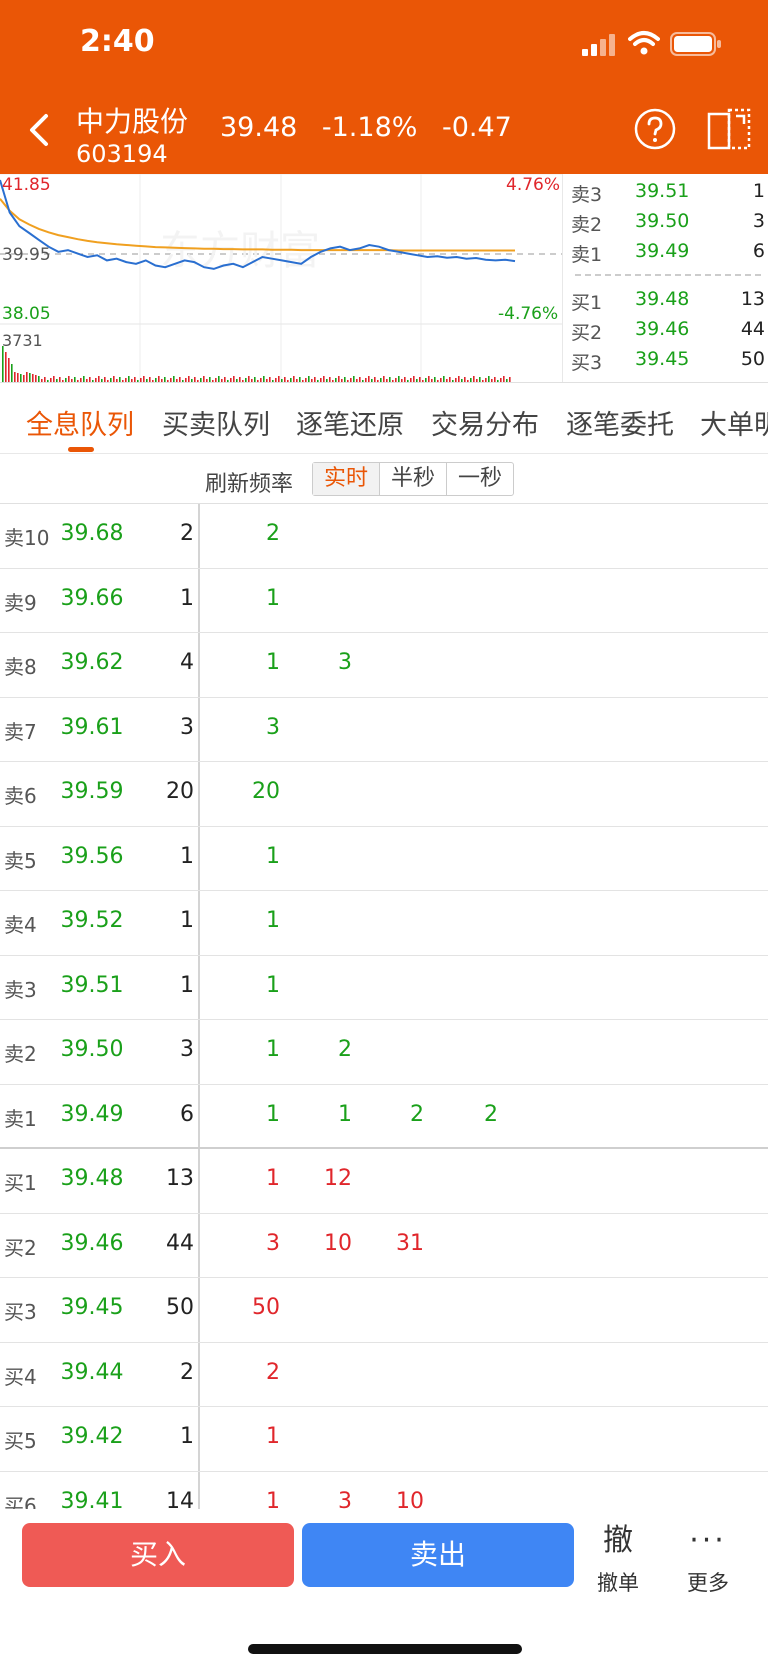 The height and width of the screenshot is (1662, 768). Describe the element at coordinates (80, 422) in the screenshot. I see `tab-full-queue: 全息队列` at that location.